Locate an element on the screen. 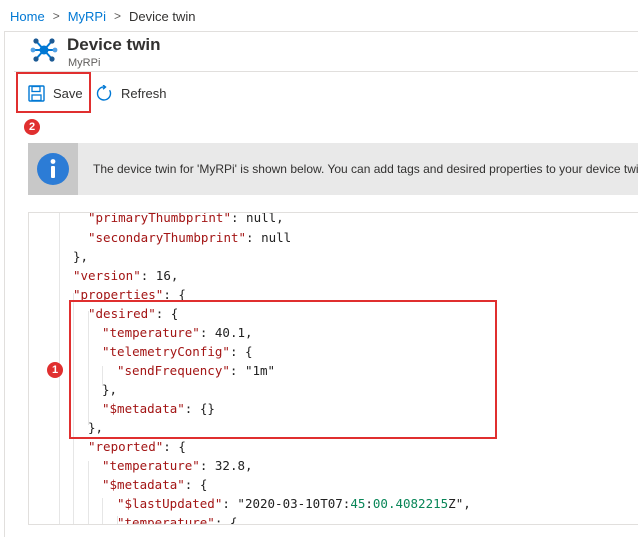  device-twin-icon is located at coordinates (44, 50).